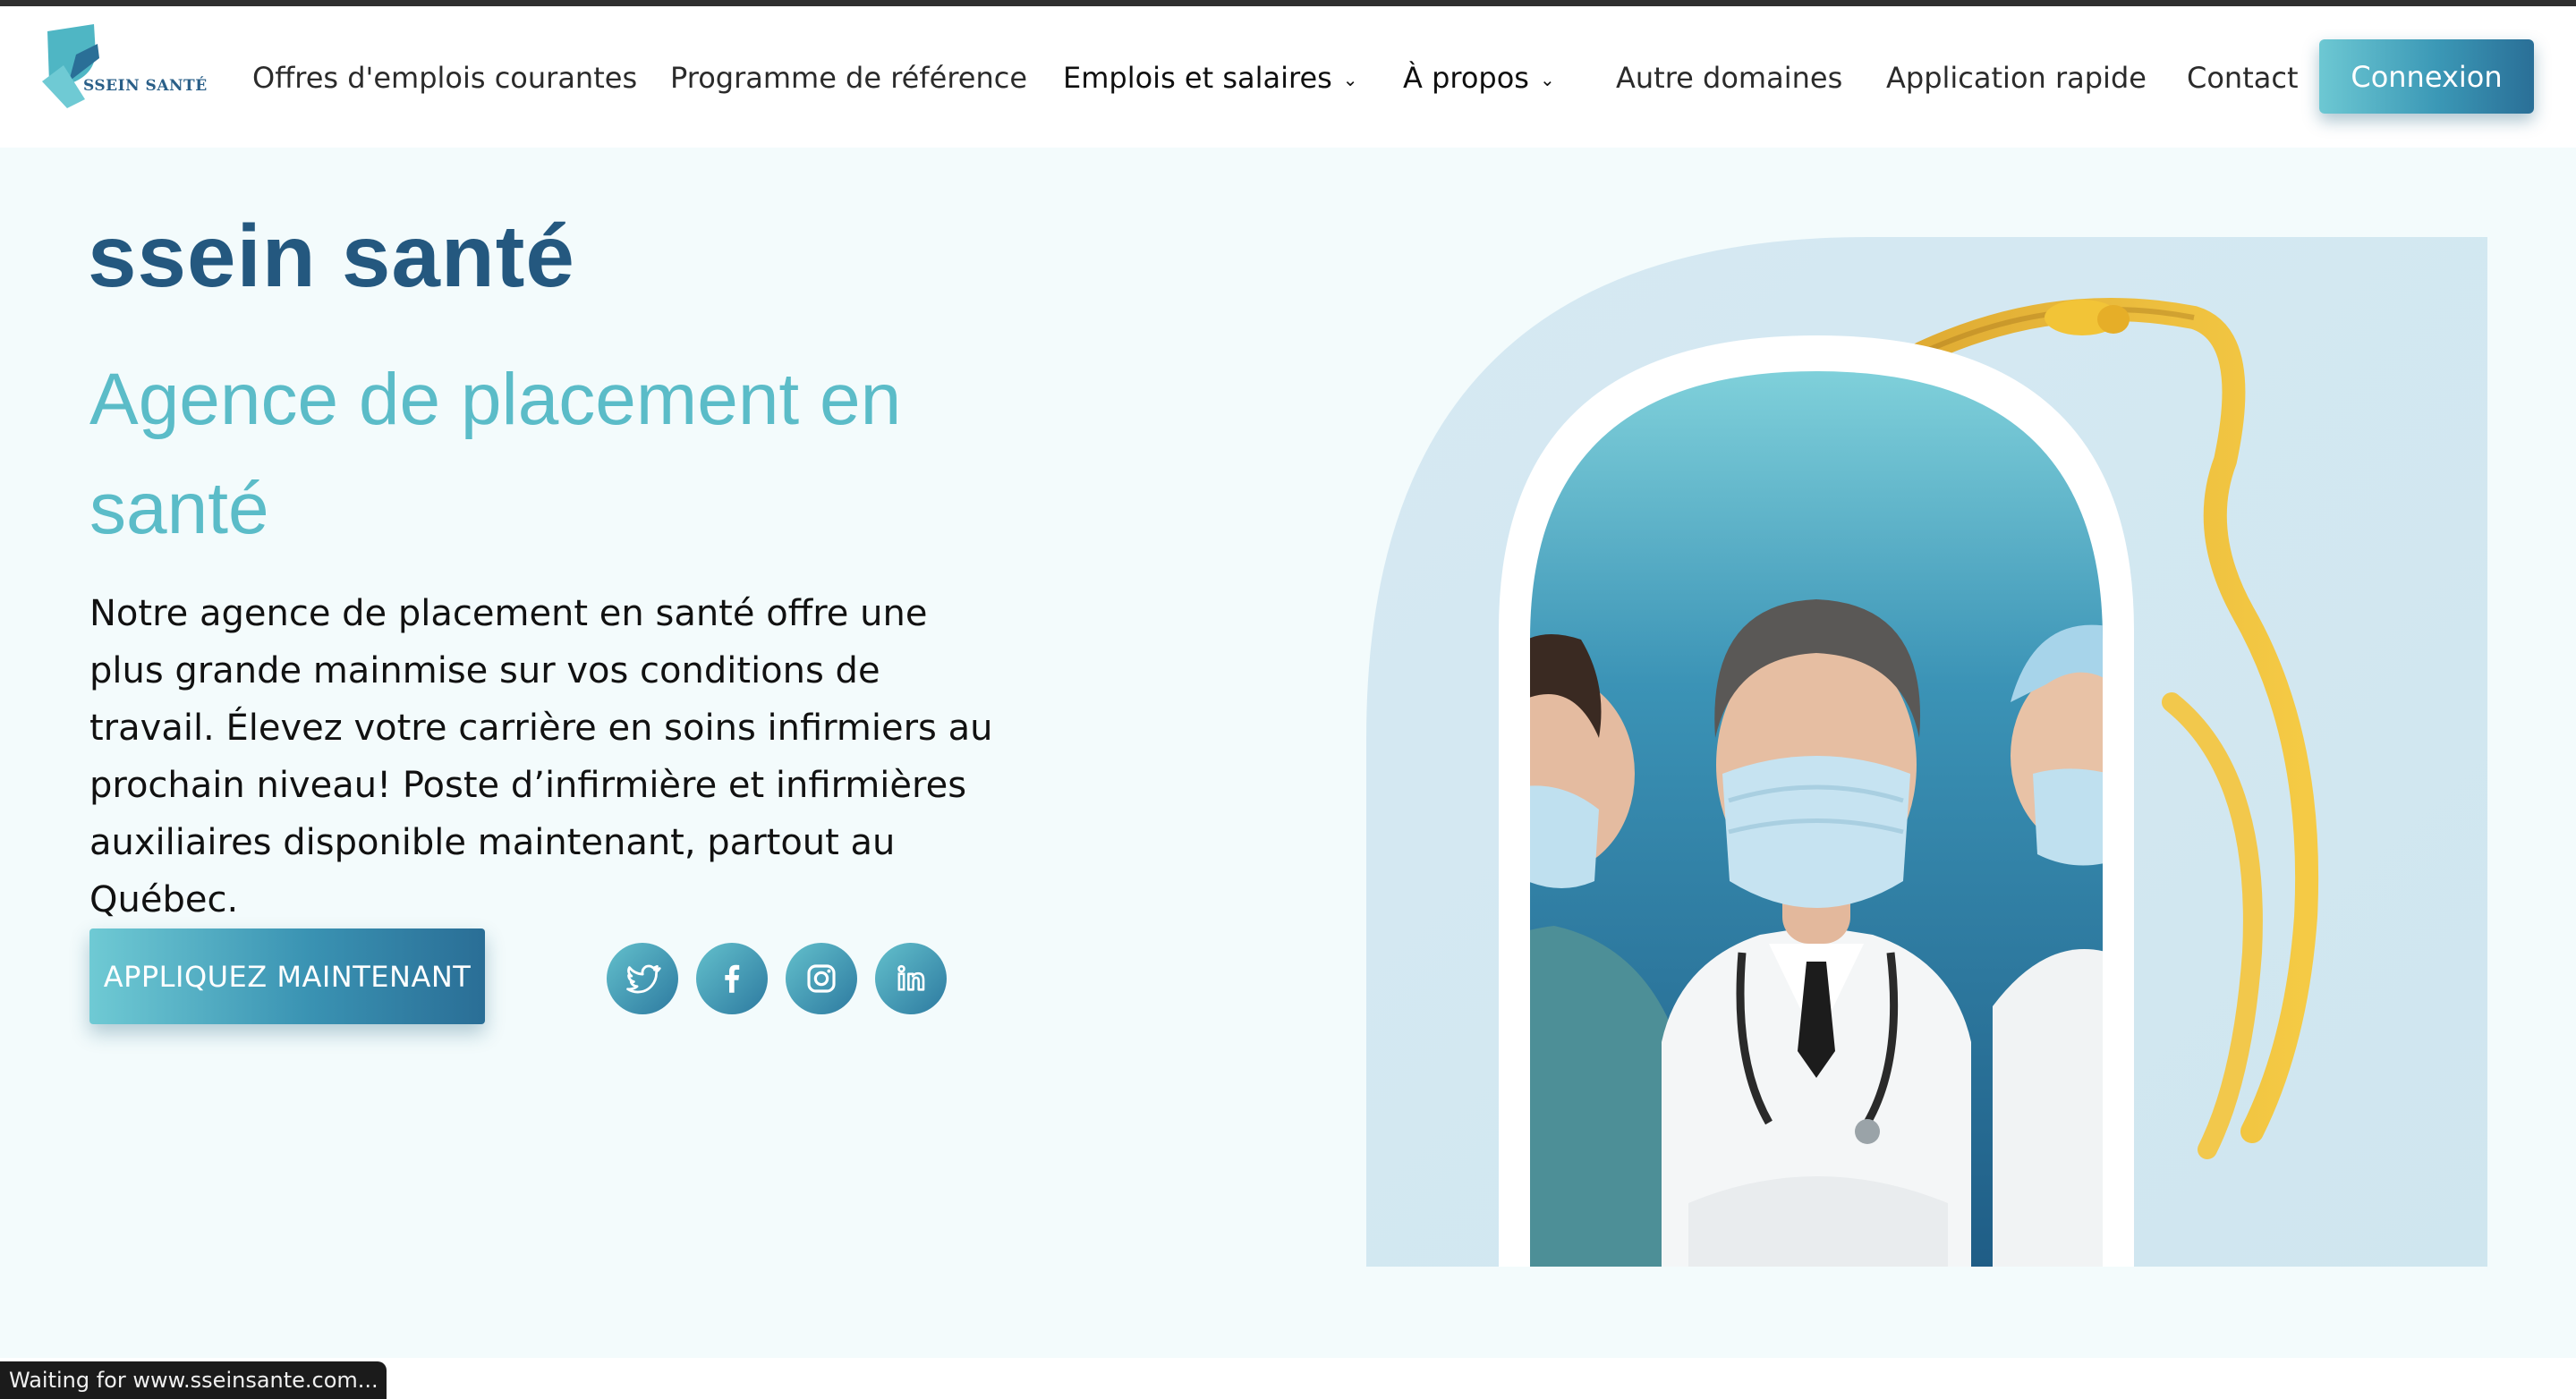 Image resolution: width=2576 pixels, height=1399 pixels. What do you see at coordinates (70, 66) in the screenshot?
I see `logo-mark-icon` at bounding box center [70, 66].